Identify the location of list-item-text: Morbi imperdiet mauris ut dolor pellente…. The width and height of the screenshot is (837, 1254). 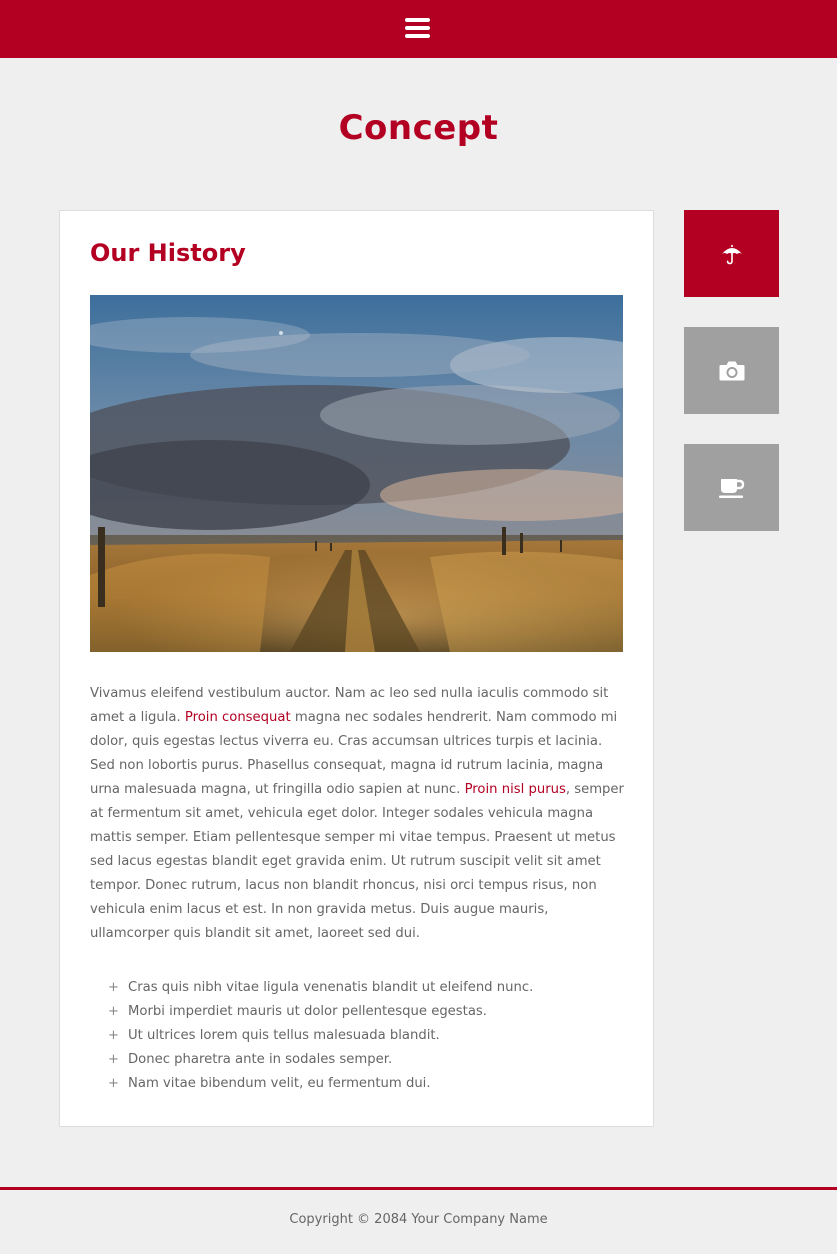
(307, 1011).